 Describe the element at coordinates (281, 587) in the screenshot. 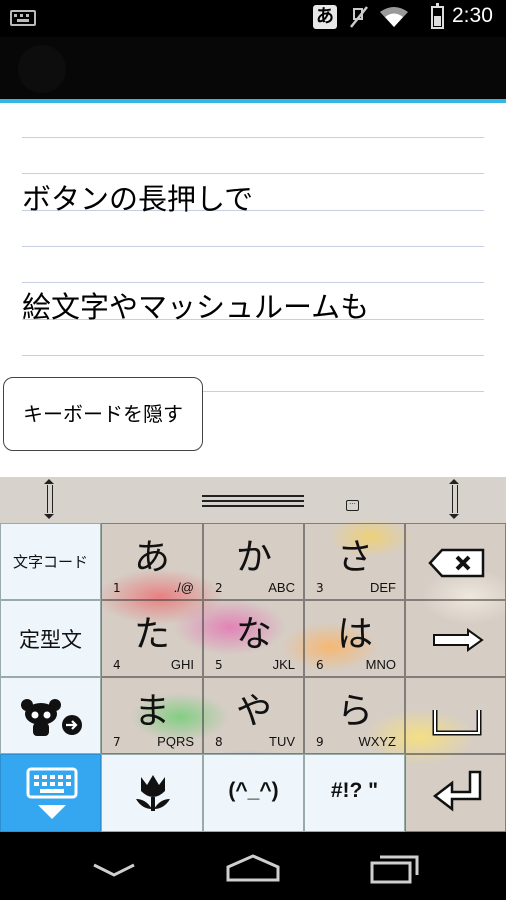

I see `key-sub-label: ABC` at that location.